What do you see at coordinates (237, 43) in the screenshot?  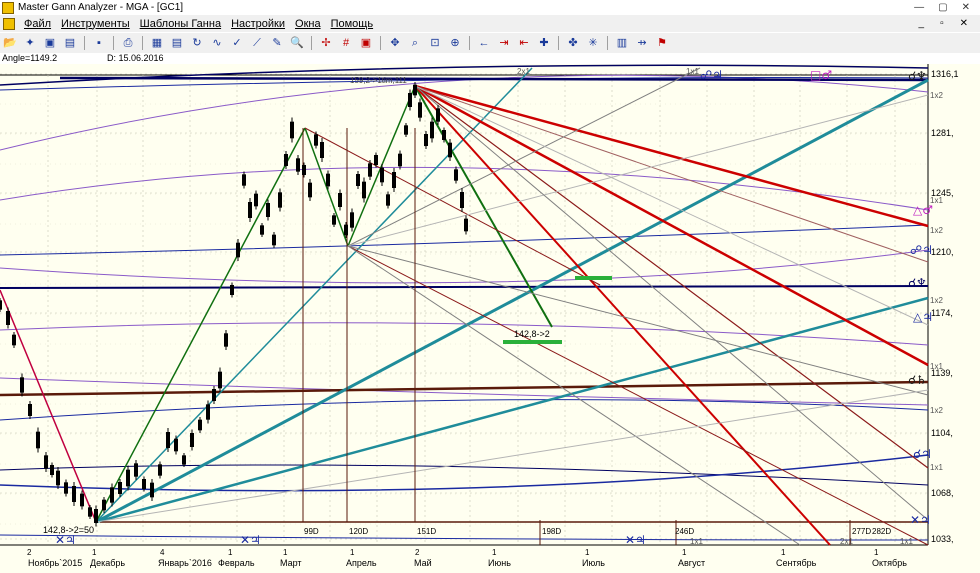 I see `check-icon: ✓` at bounding box center [237, 43].